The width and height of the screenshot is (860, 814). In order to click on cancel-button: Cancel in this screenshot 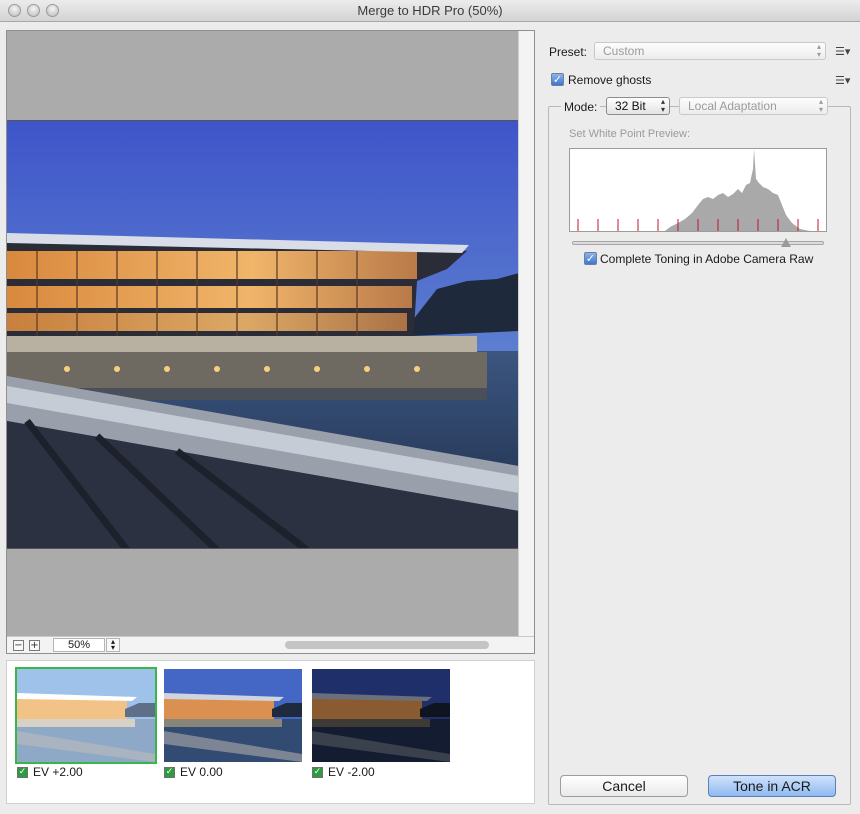, I will do `click(624, 786)`.